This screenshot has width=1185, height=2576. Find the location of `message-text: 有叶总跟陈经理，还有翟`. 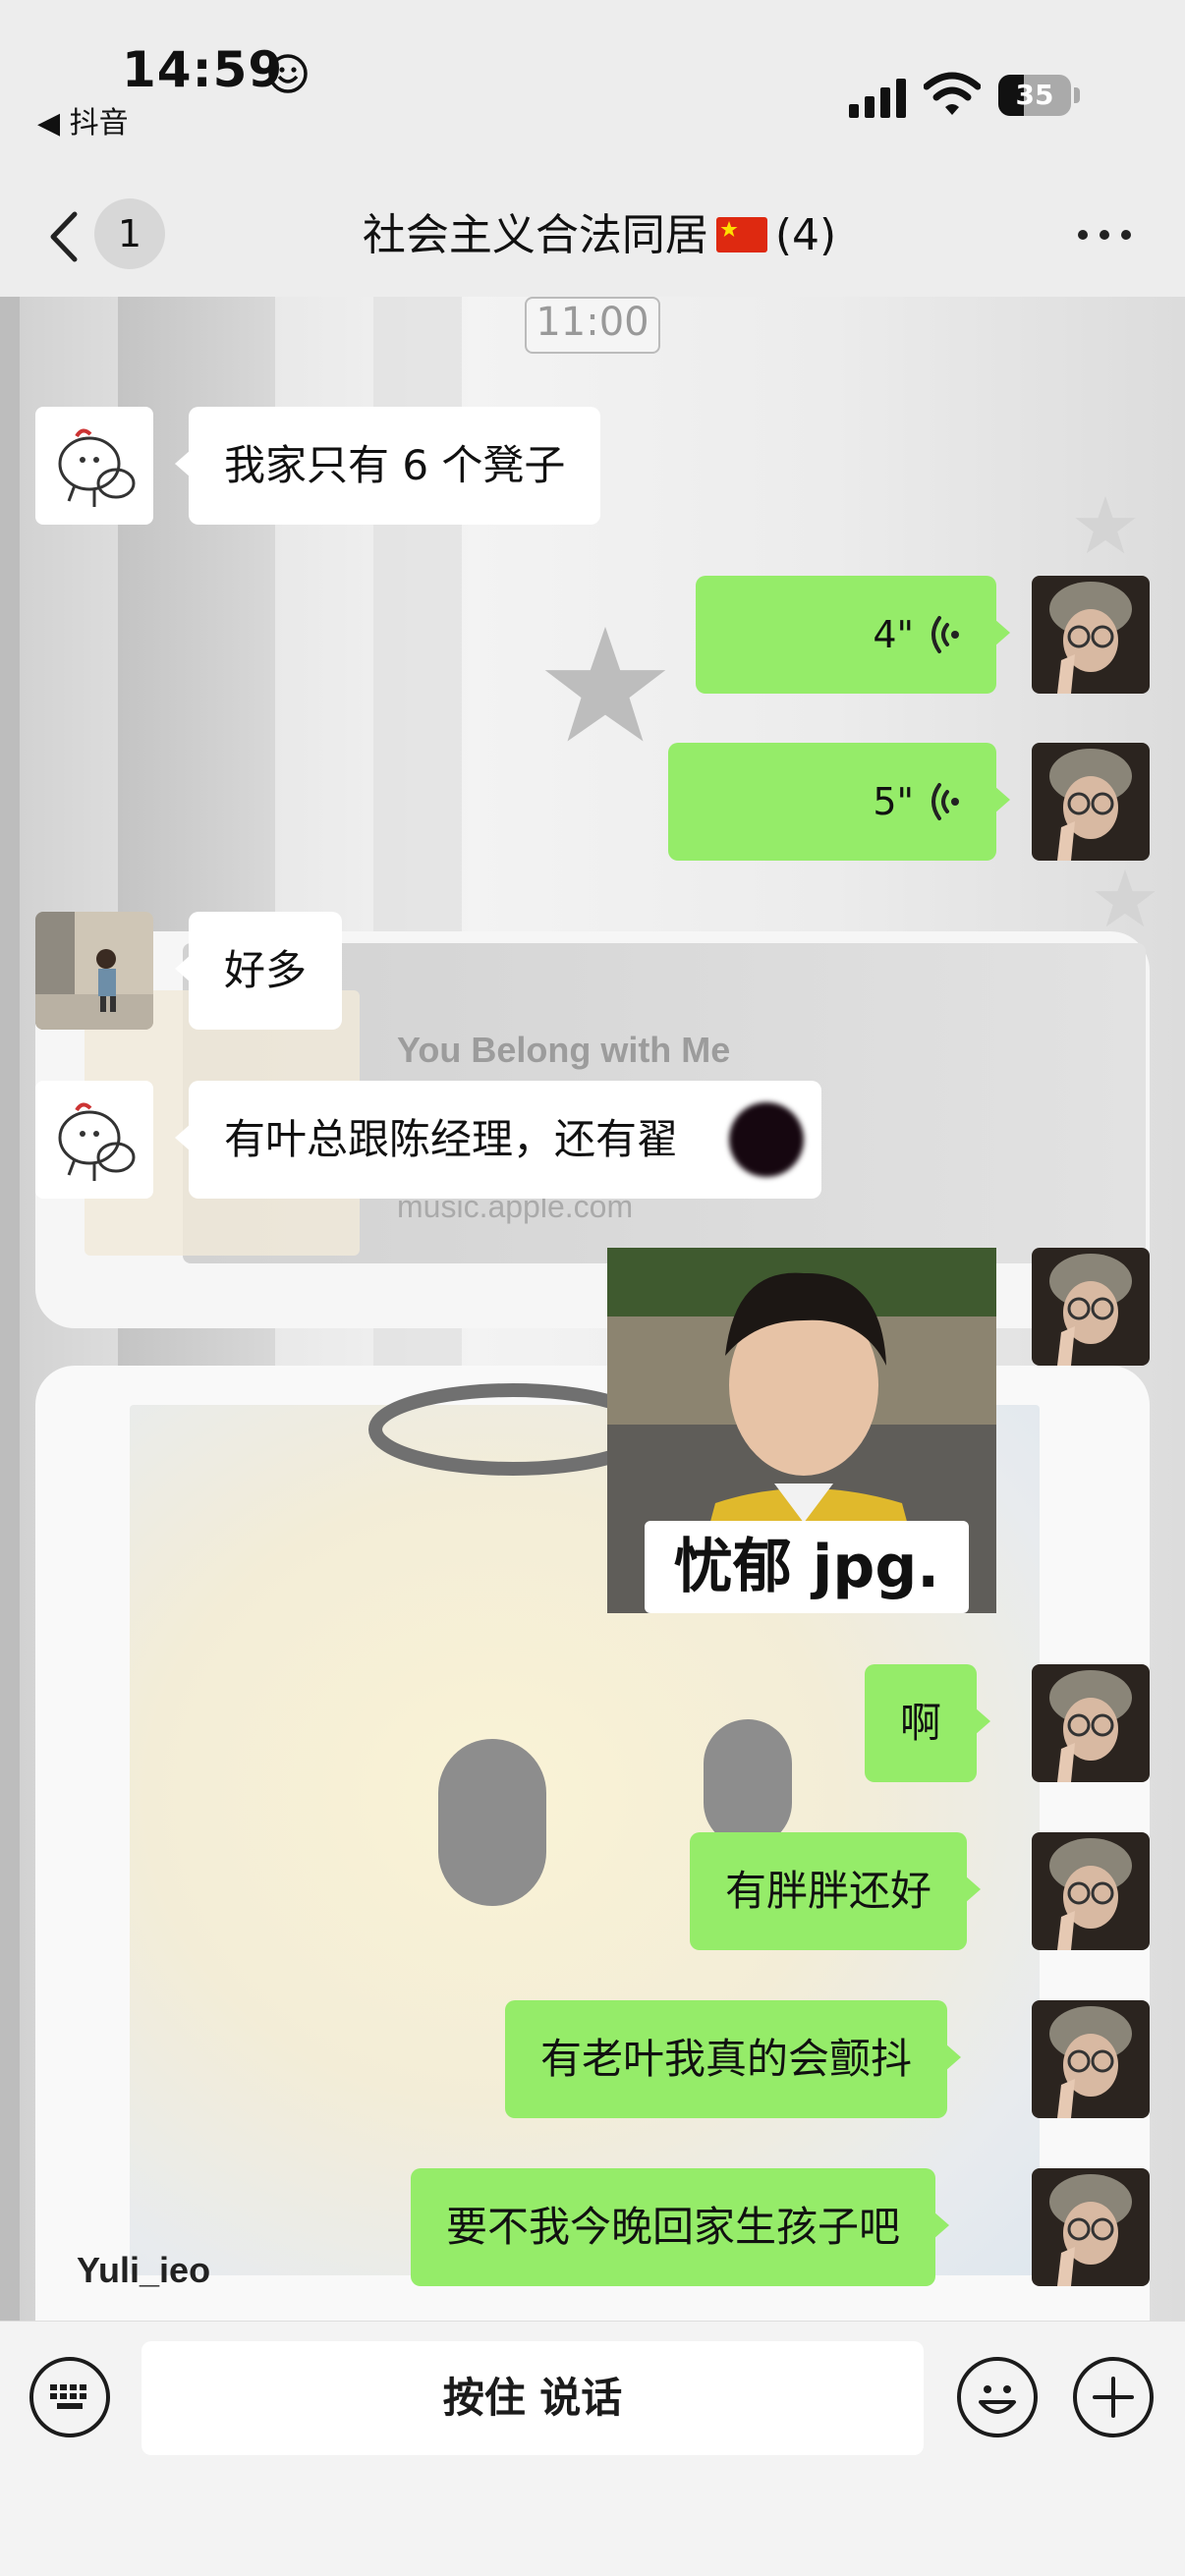

message-text: 有叶总跟陈经理，还有翟 is located at coordinates (452, 1139).